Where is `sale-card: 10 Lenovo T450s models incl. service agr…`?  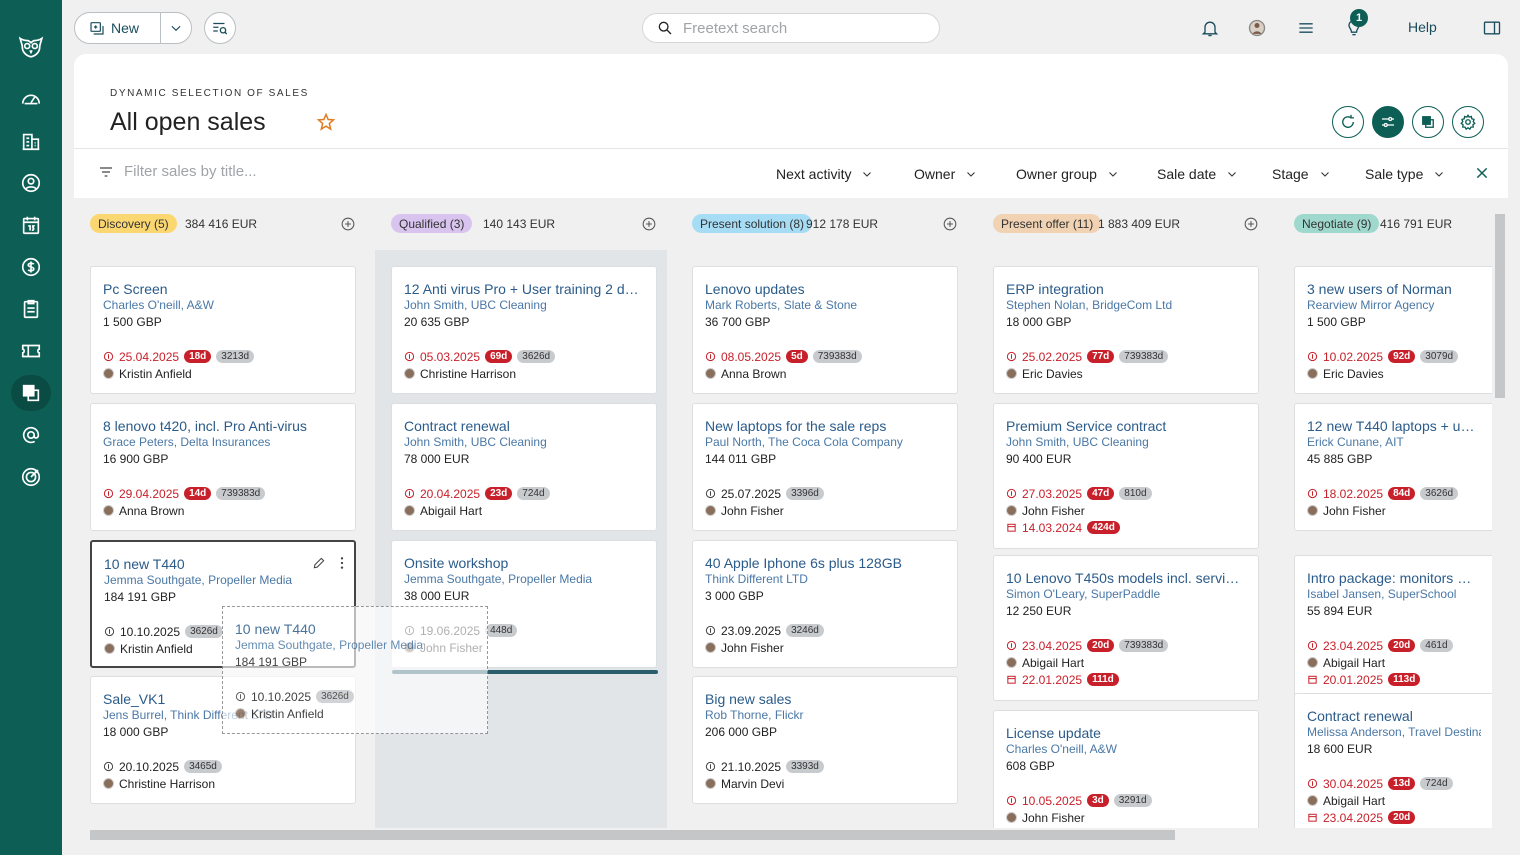
sale-card: 10 Lenovo T450s models incl. service agr… is located at coordinates (1126, 628).